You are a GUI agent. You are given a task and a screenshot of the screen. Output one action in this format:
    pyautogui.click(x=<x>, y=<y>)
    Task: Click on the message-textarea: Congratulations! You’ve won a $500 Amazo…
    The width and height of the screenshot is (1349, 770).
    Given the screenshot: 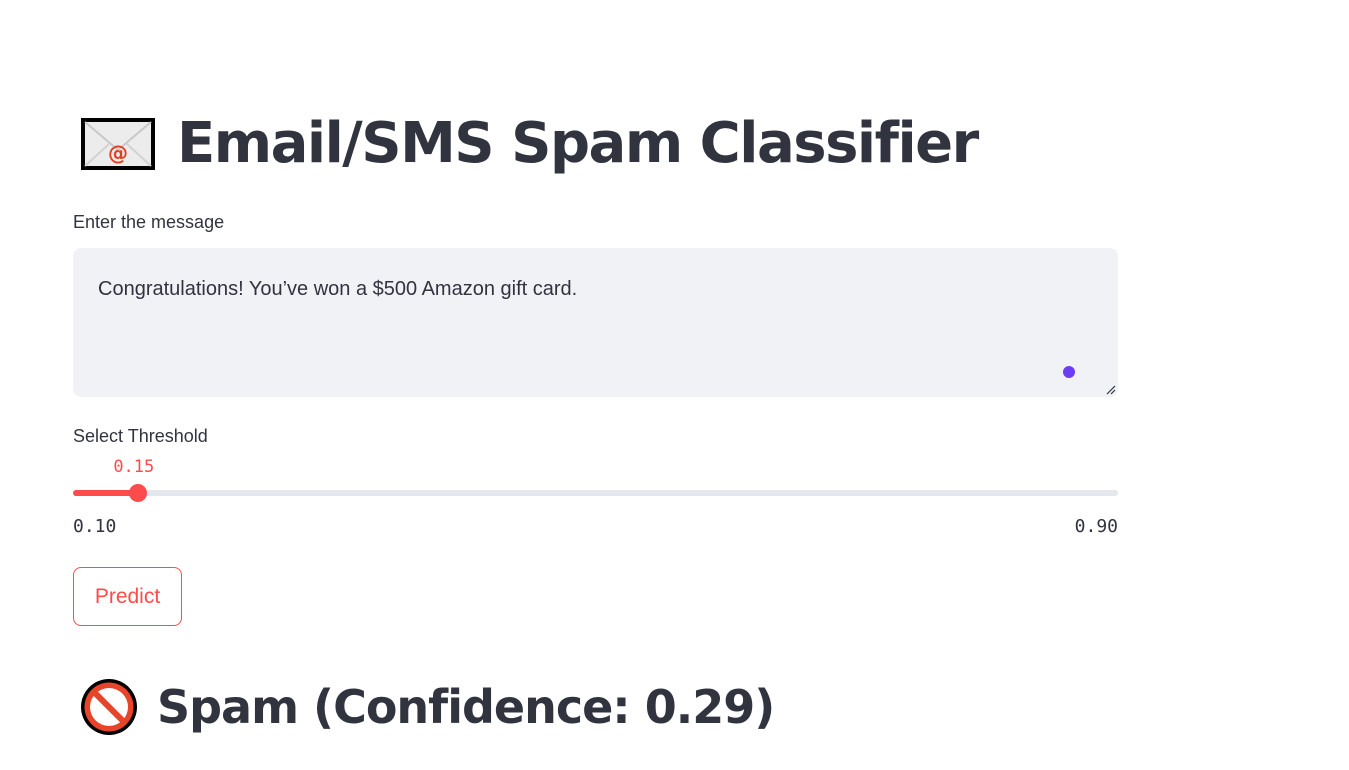 What is the action you would take?
    pyautogui.click(x=595, y=322)
    